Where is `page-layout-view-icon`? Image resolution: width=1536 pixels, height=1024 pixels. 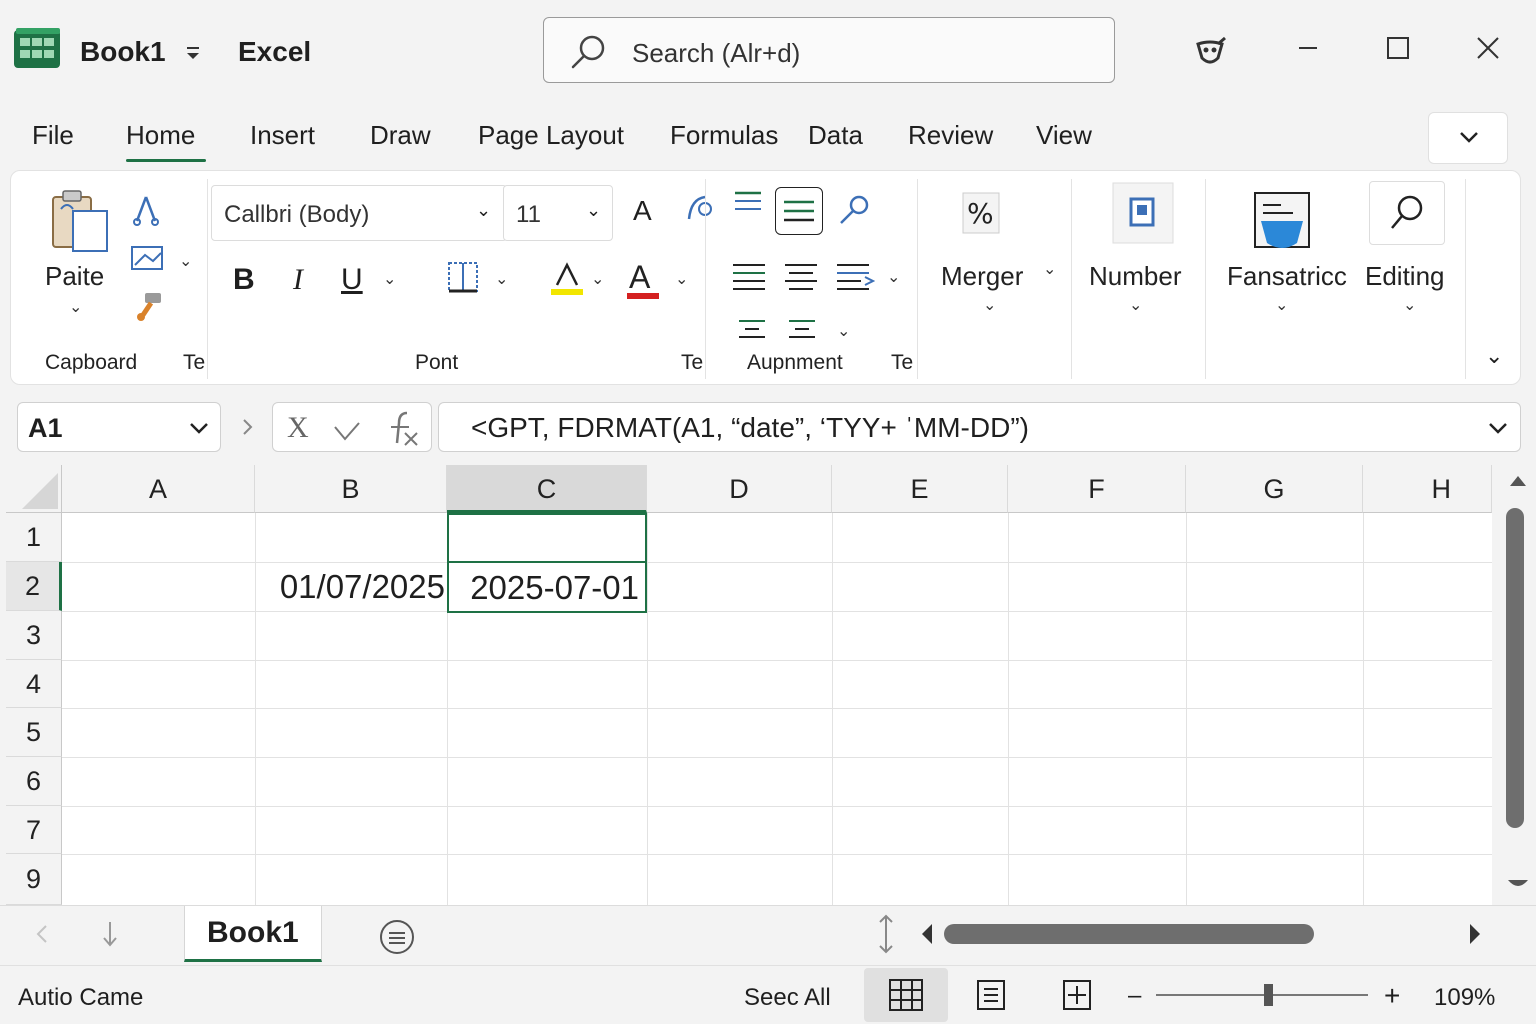 page-layout-view-icon is located at coordinates (991, 995).